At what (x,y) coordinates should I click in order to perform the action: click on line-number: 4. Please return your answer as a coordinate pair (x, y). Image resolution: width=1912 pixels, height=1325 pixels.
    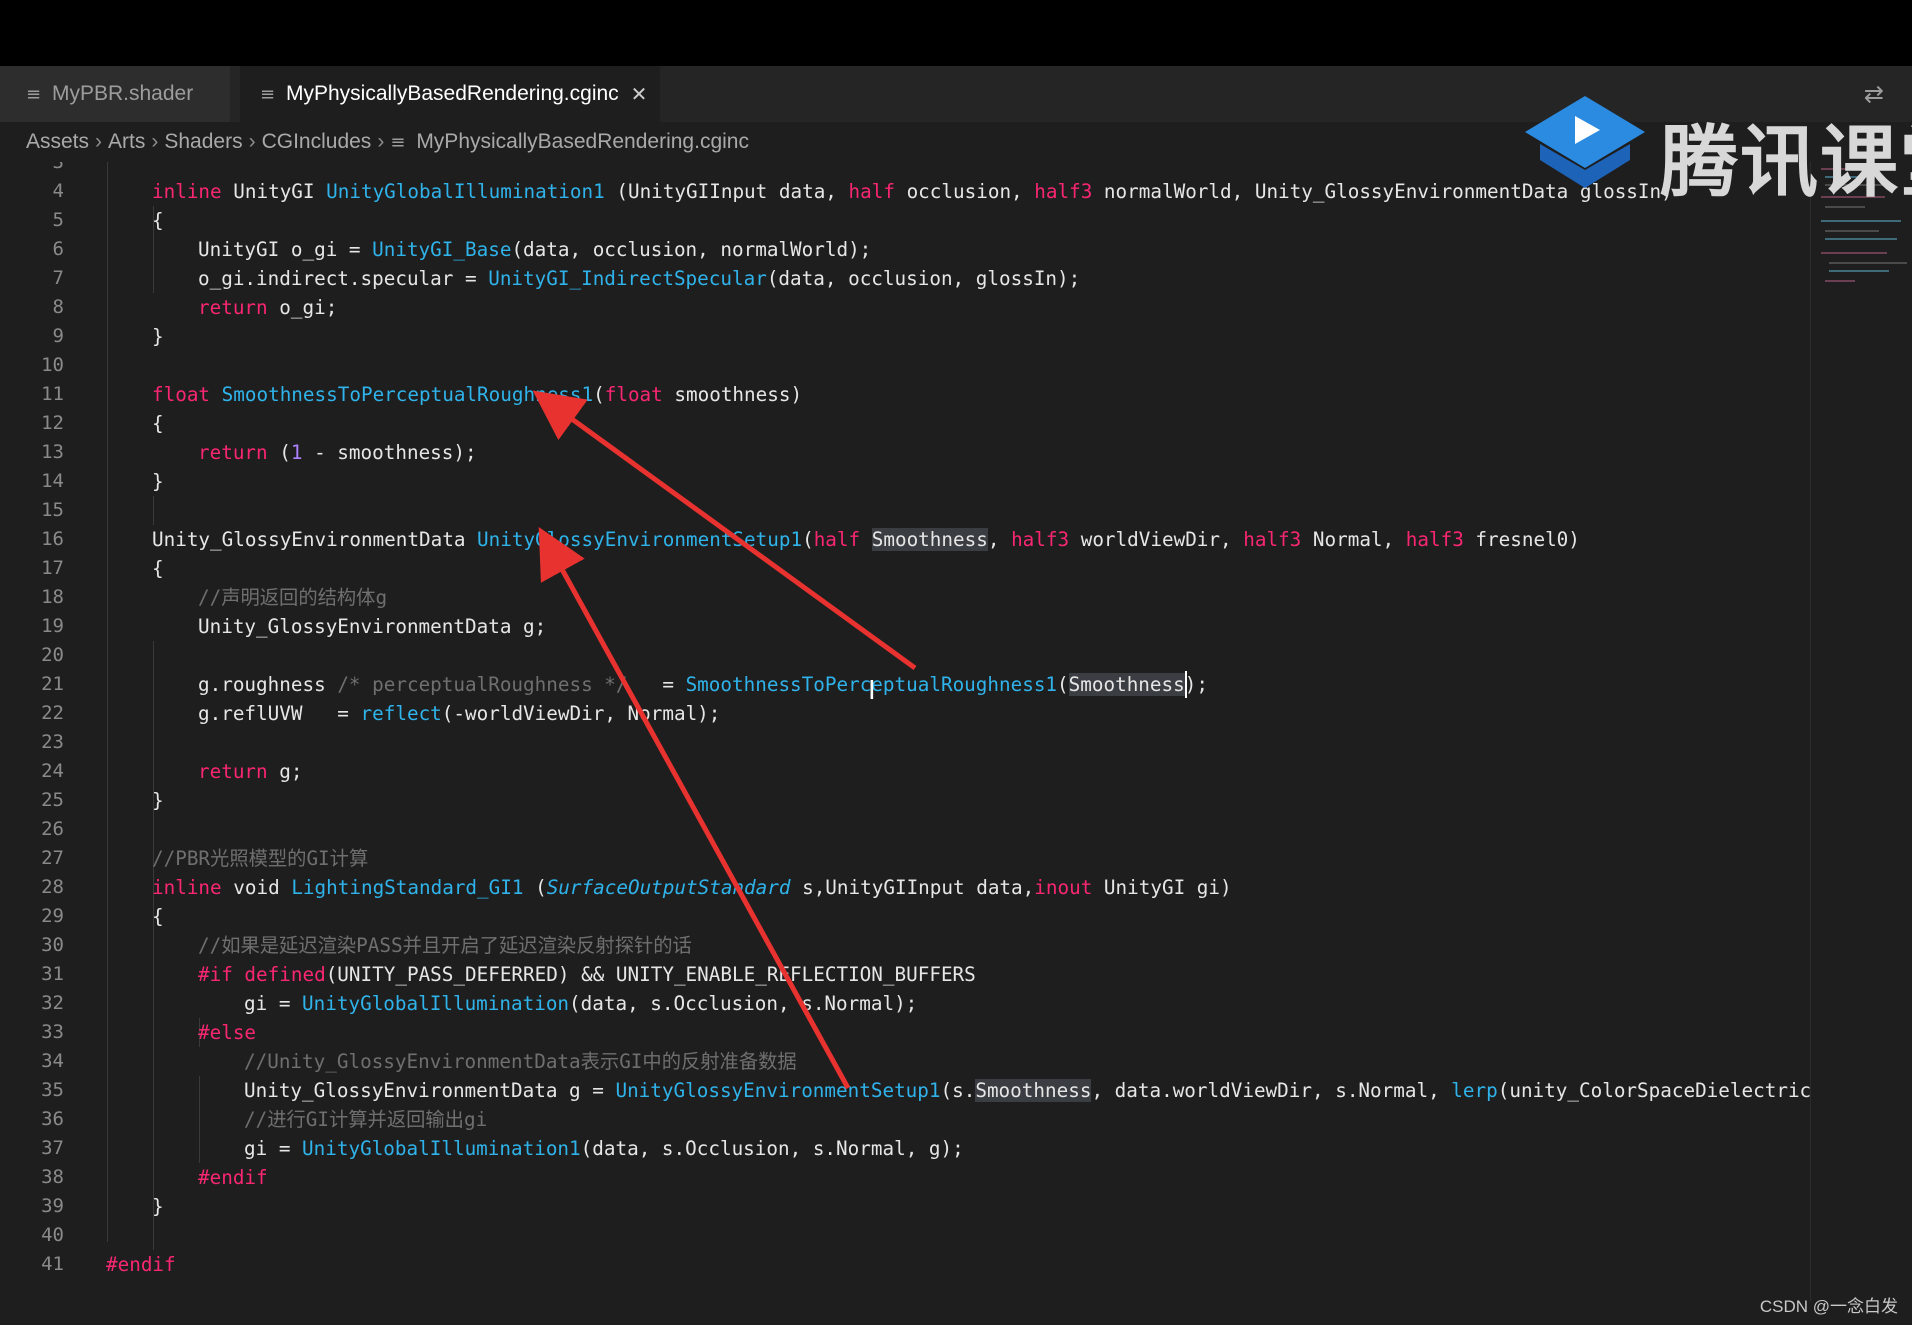
    Looking at the image, I should click on (58, 191).